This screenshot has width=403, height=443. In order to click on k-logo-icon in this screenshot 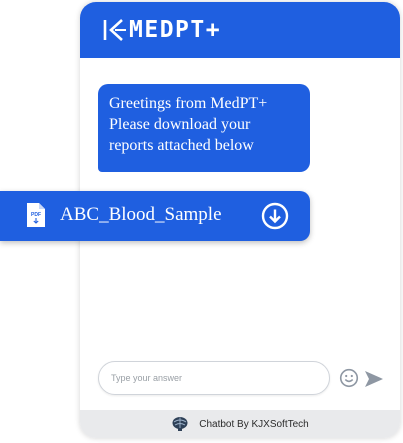, I will do `click(114, 30)`.